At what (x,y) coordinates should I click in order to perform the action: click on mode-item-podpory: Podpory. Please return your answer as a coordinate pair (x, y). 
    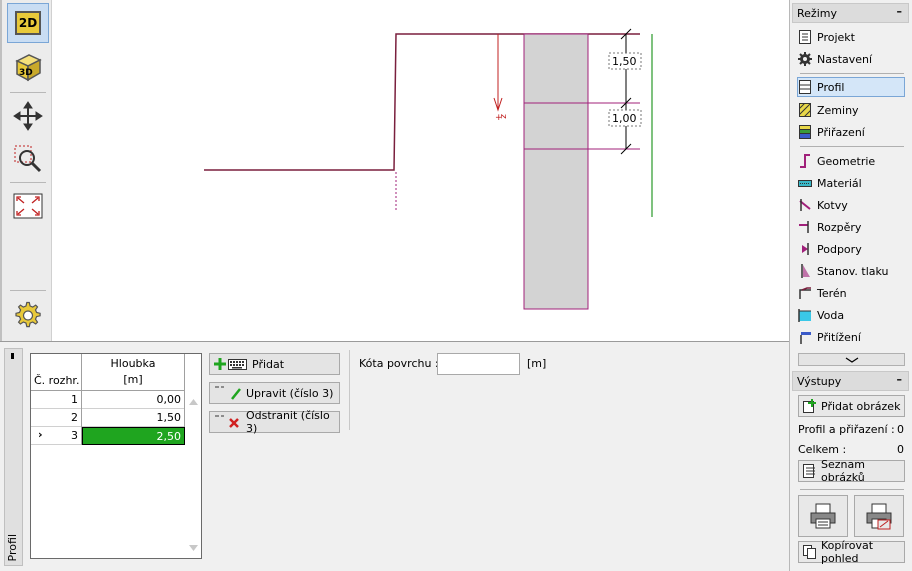
    Looking at the image, I should click on (851, 249).